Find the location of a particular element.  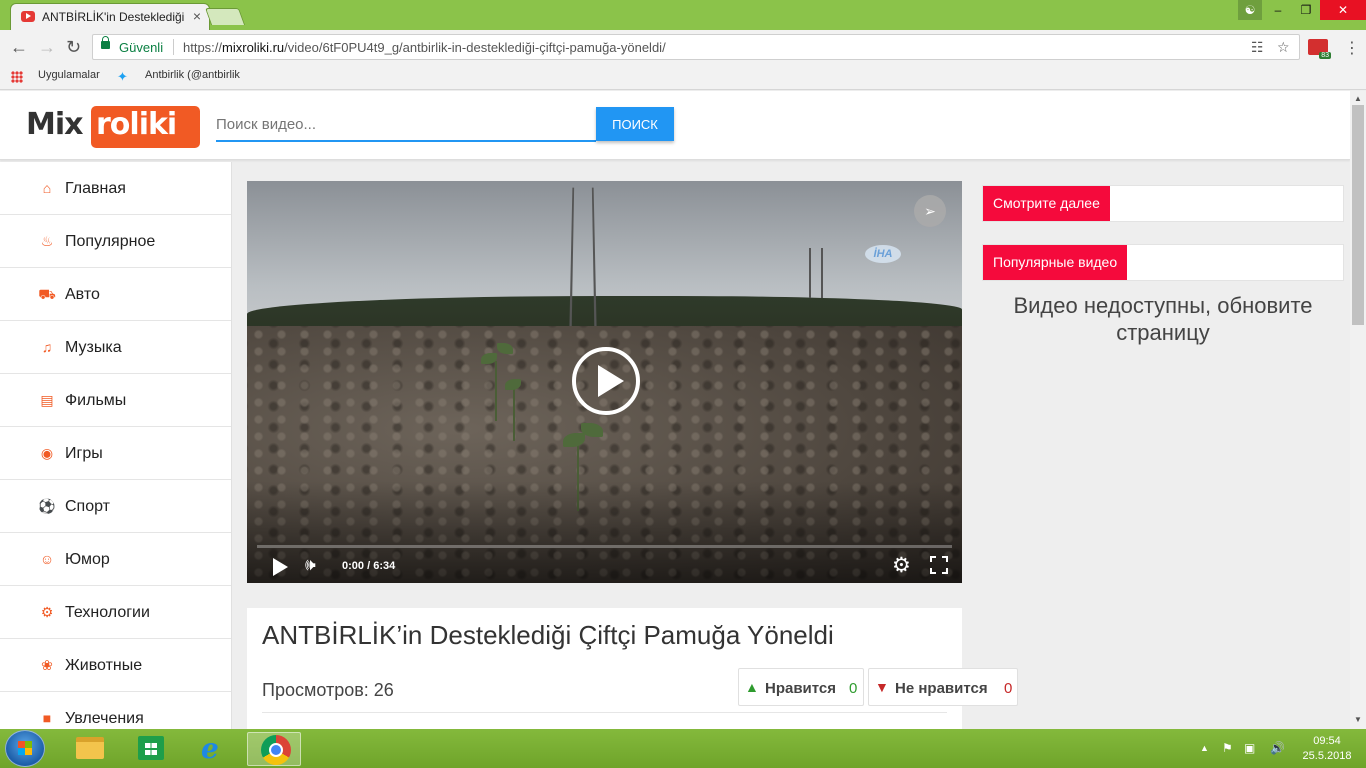

time-display: 0:00 / 6:34 is located at coordinates (369, 566).